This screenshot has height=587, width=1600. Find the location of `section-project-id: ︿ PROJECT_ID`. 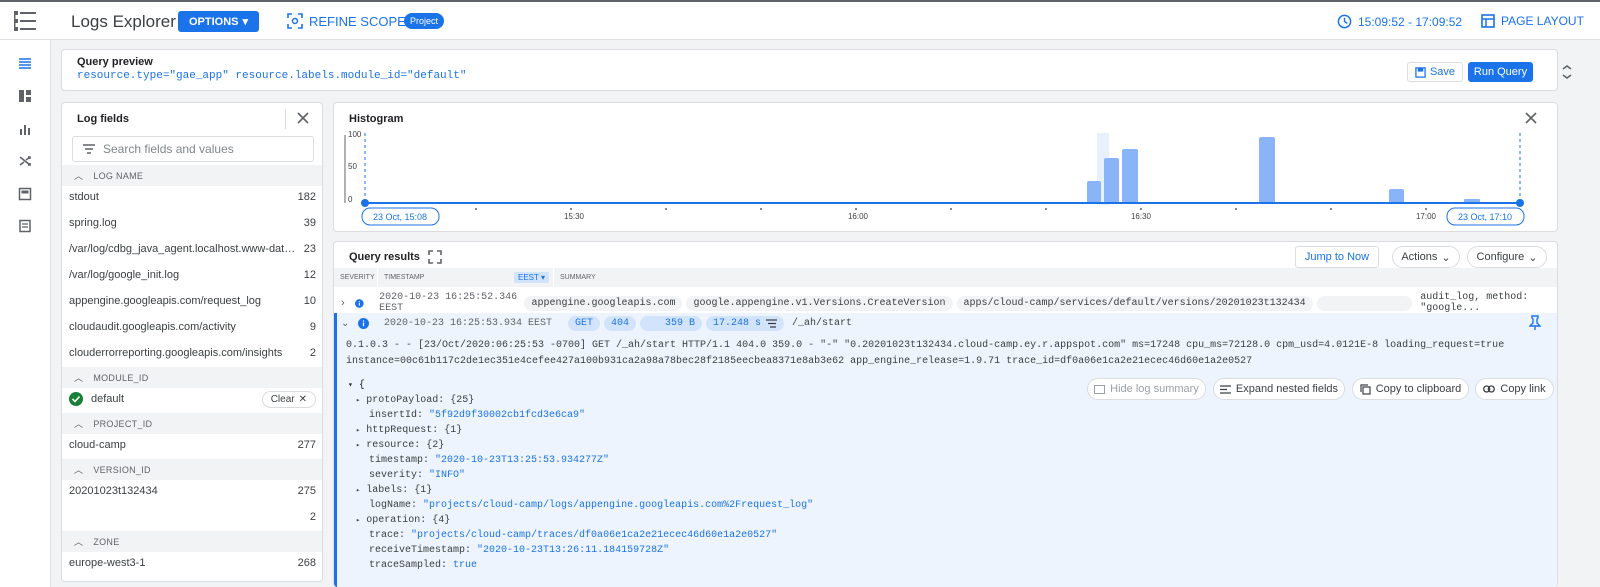

section-project-id: ︿ PROJECT_ID is located at coordinates (192, 423).